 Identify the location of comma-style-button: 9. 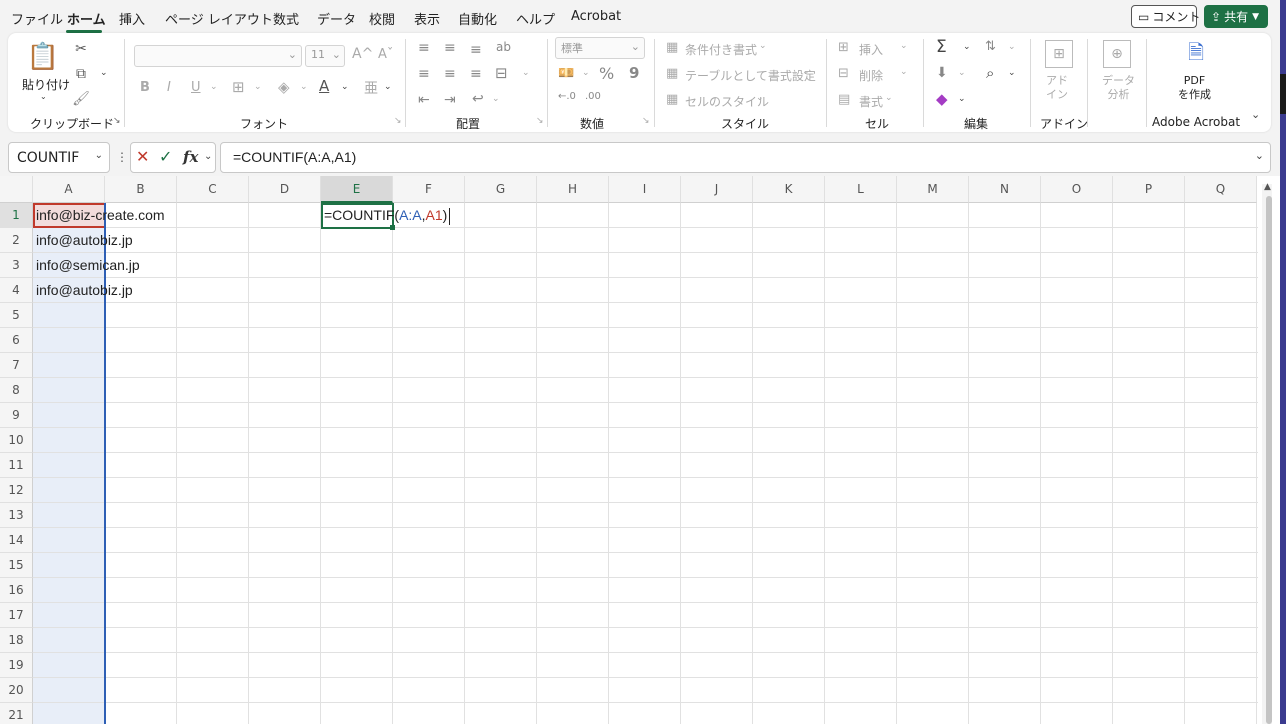
(634, 73).